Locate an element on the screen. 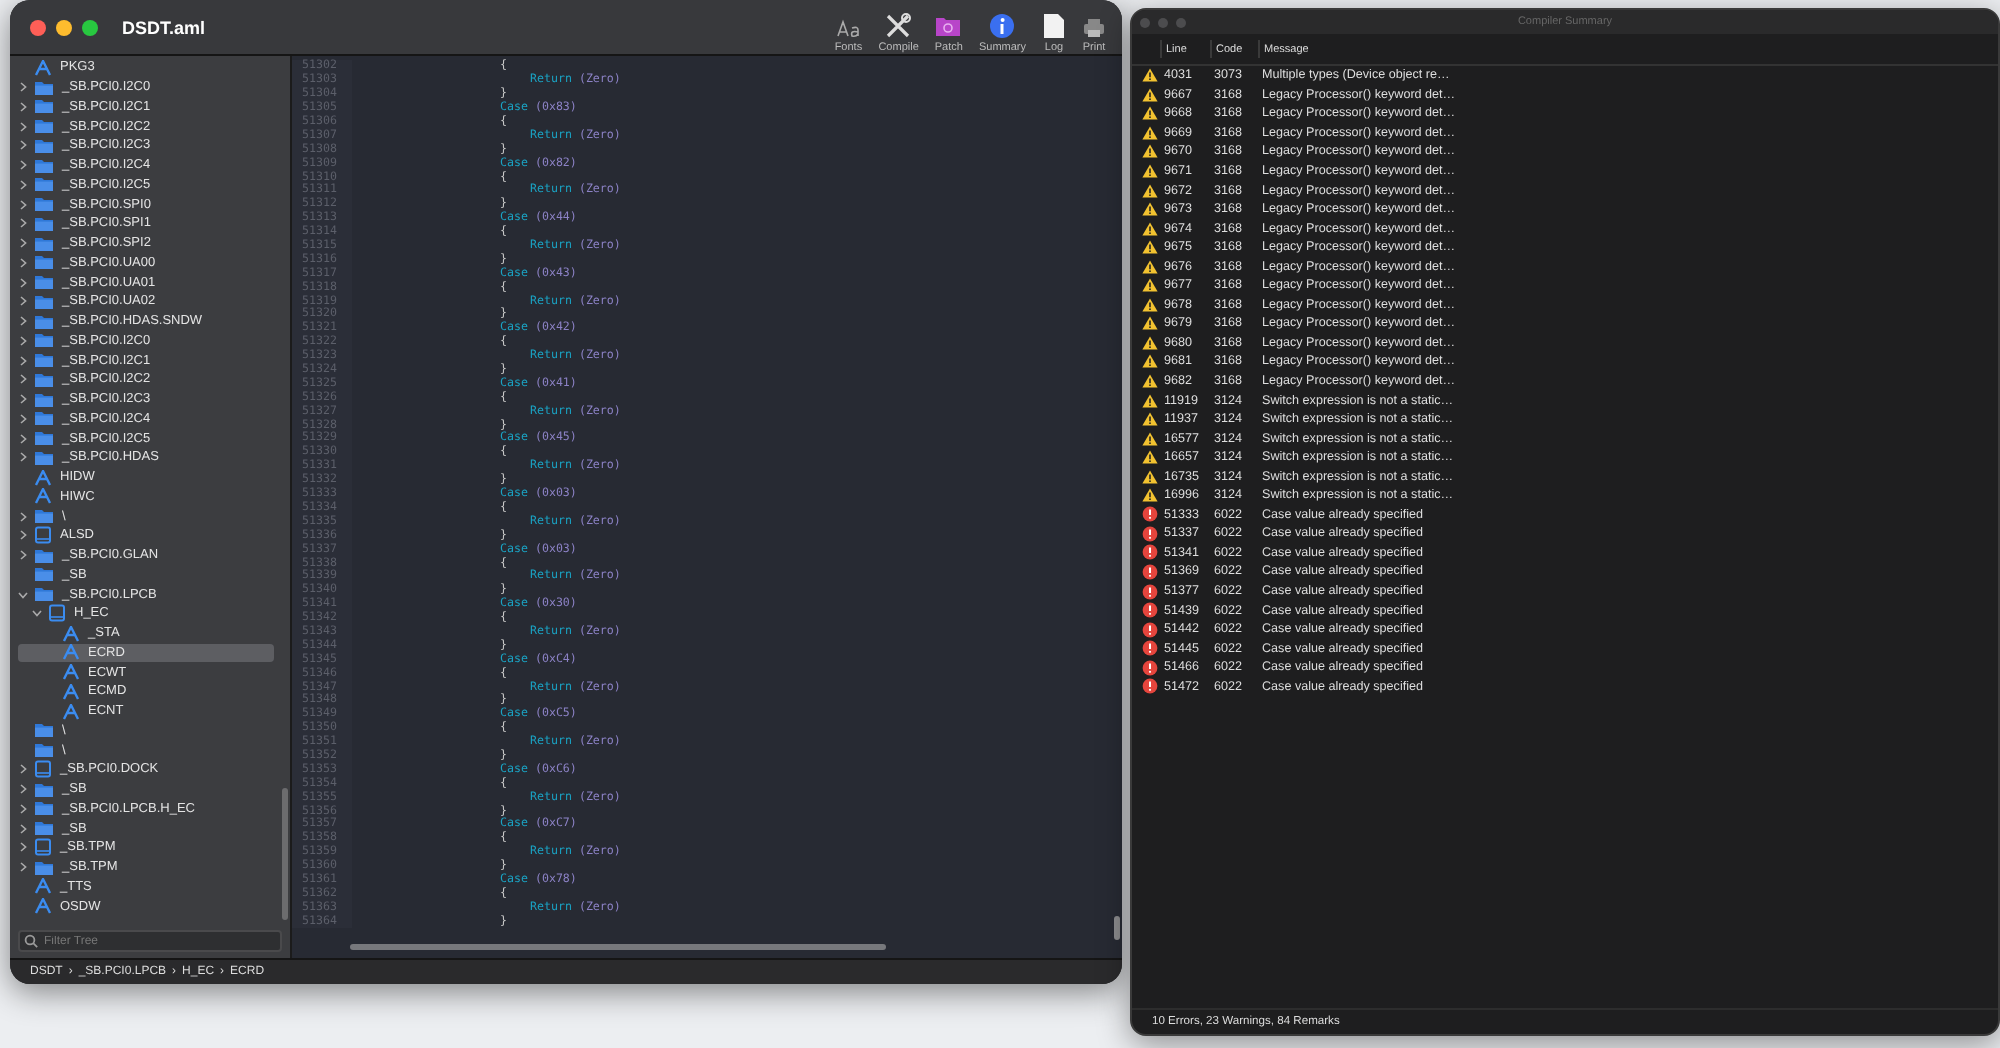 The height and width of the screenshot is (1048, 2000). fonts-icon is located at coordinates (848, 27).